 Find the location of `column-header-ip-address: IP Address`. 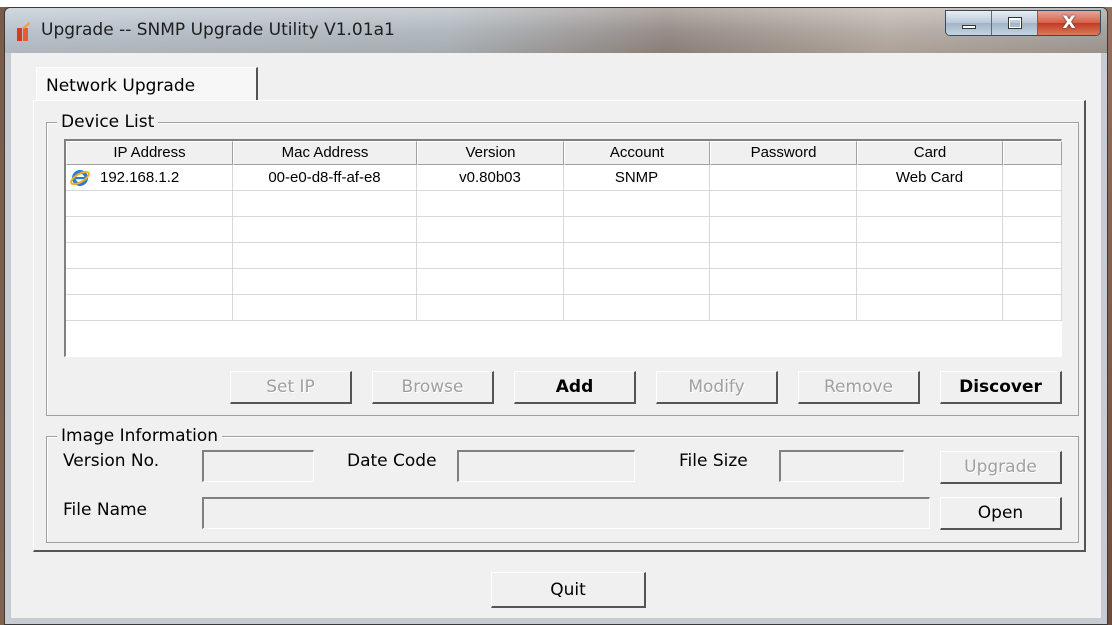

column-header-ip-address: IP Address is located at coordinates (149, 153).